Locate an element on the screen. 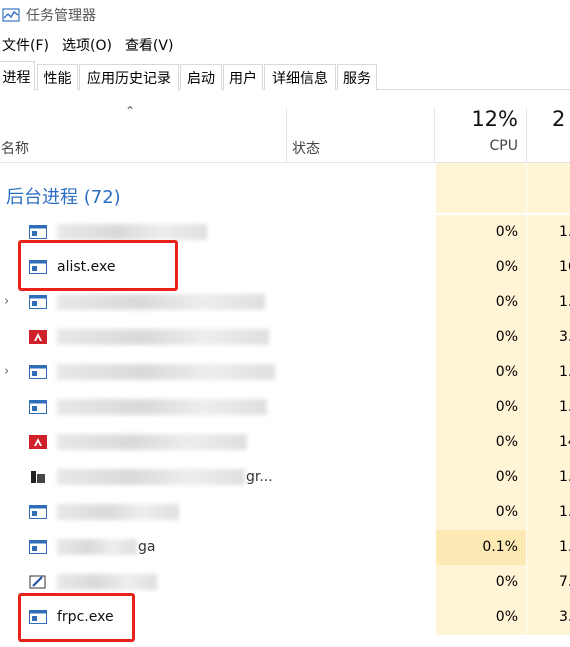  tab-app-history: 应用历史记录 is located at coordinates (129, 77).